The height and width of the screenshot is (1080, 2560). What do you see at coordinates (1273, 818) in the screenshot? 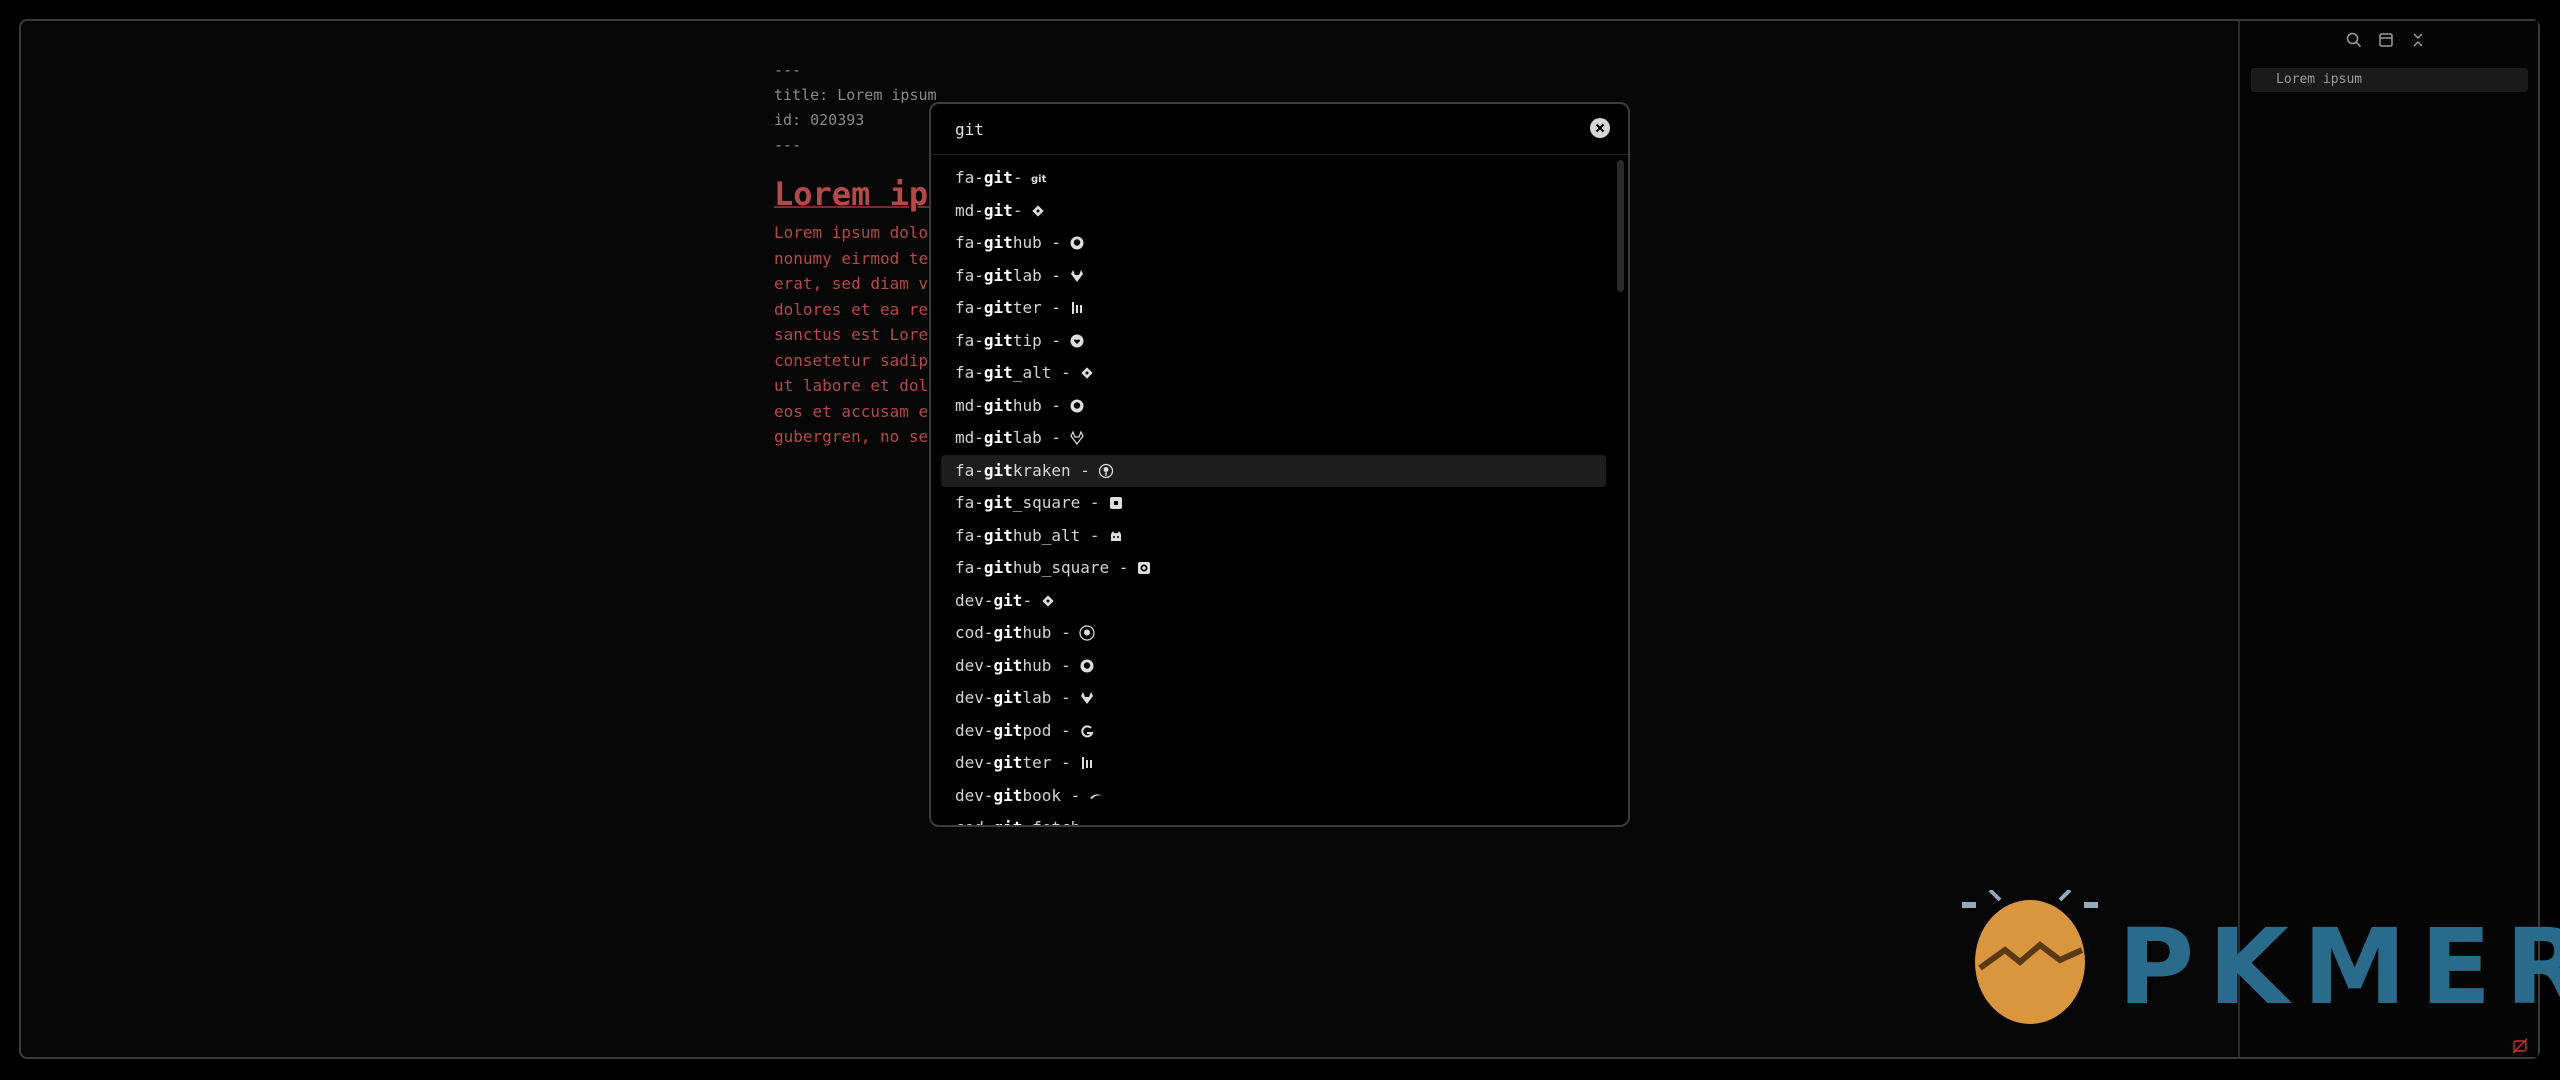
I see `result-item: cod-git_fetch -` at bounding box center [1273, 818].